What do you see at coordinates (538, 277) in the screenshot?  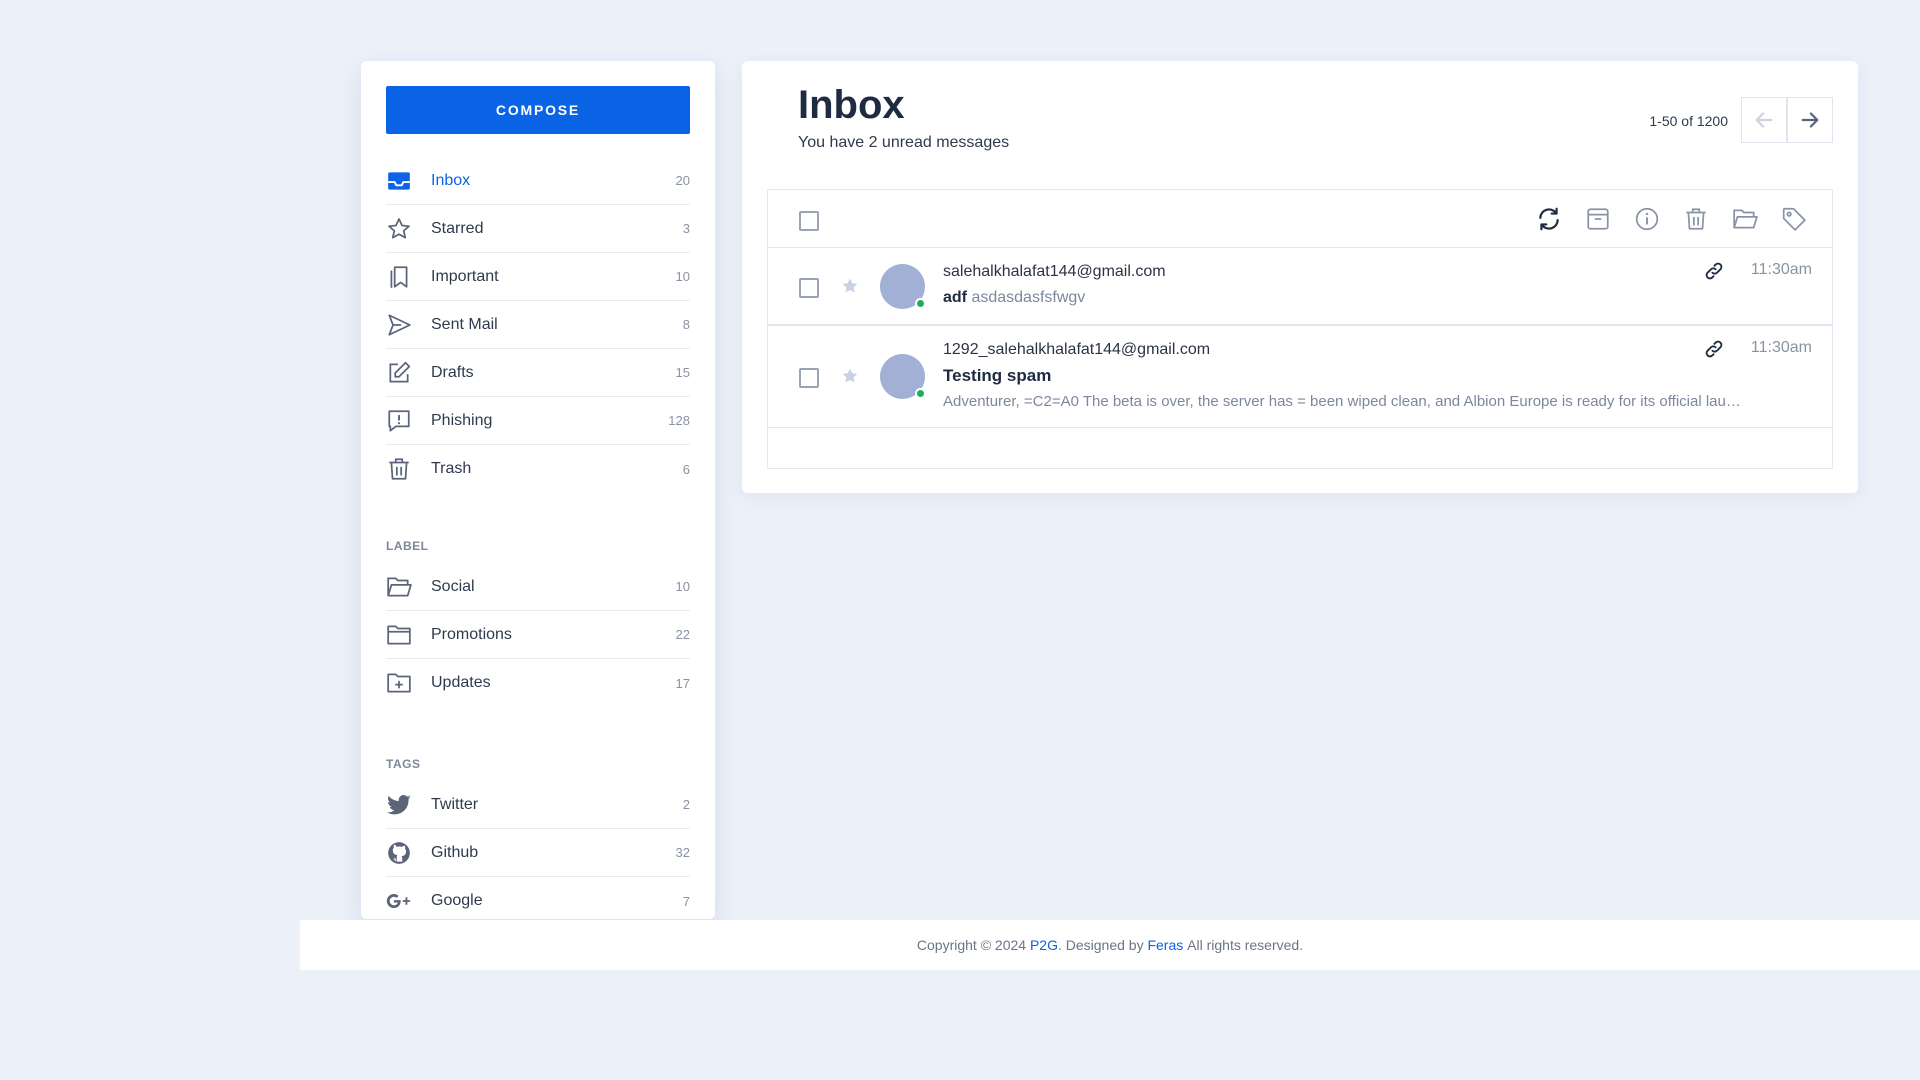 I see `sidebar-item-important: Important 10` at bounding box center [538, 277].